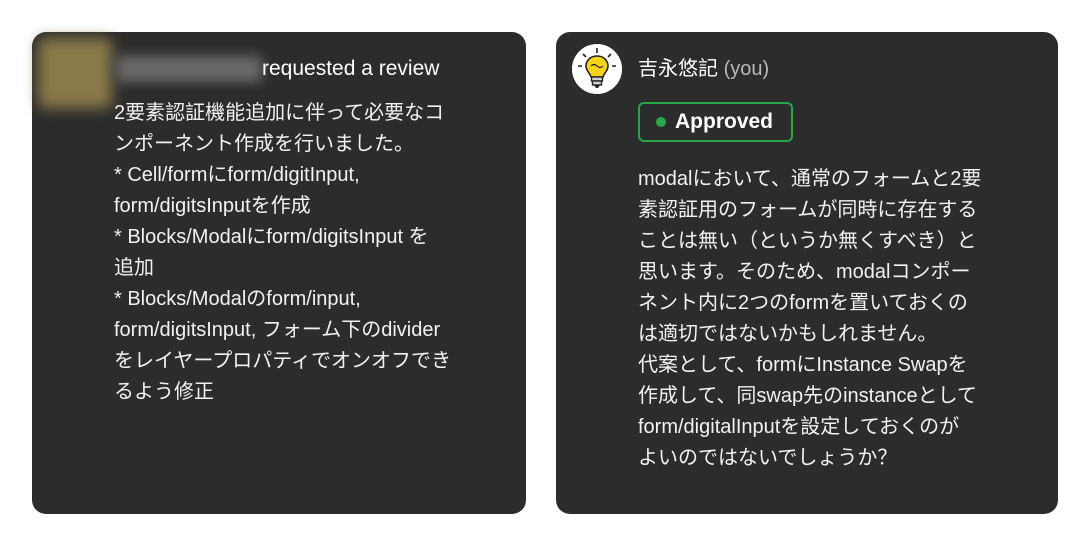  I want to click on approved-status-badge: Approved, so click(715, 122).